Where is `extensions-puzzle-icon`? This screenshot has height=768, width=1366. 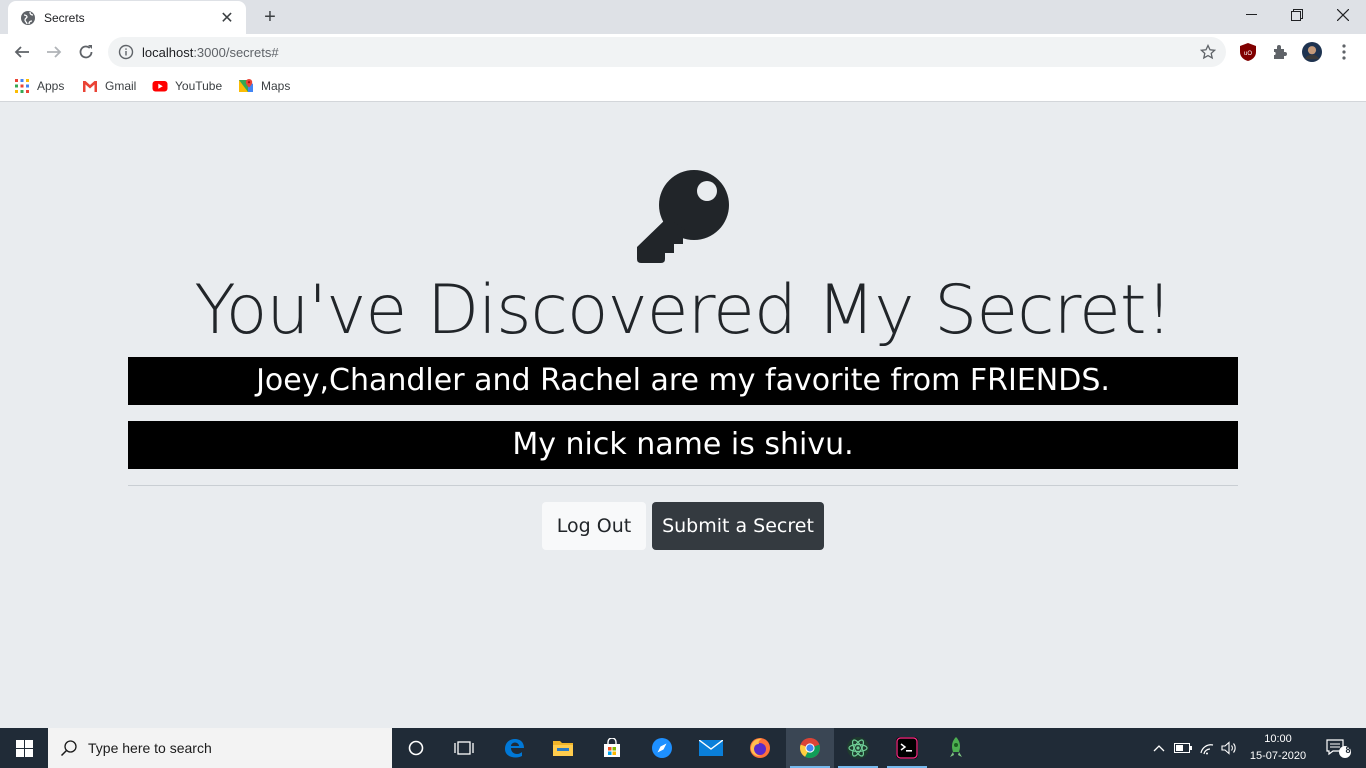
extensions-puzzle-icon is located at coordinates (1280, 52).